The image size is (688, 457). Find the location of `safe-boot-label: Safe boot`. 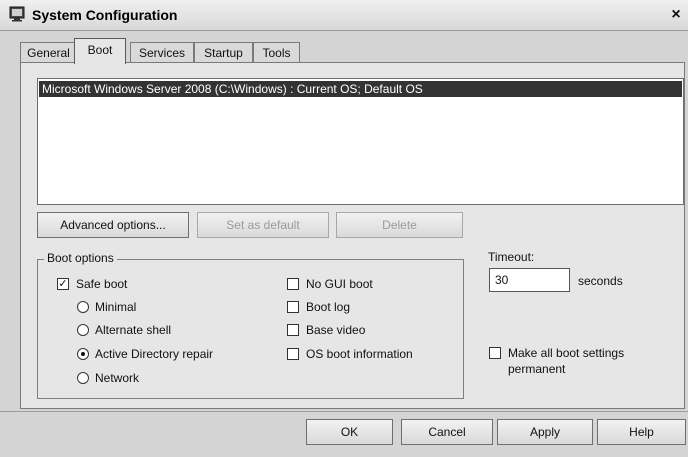

safe-boot-label: Safe boot is located at coordinates (102, 284).